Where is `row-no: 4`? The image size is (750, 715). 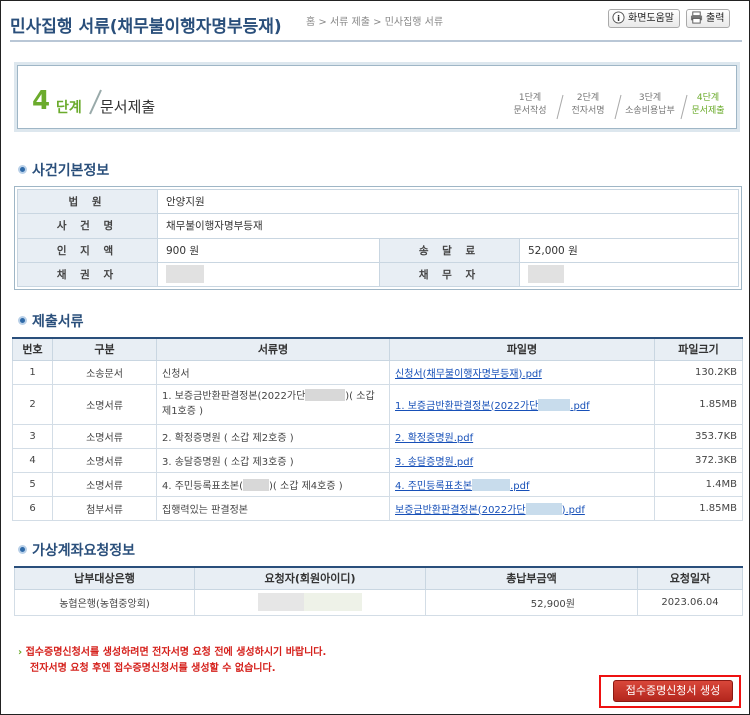
row-no: 4 is located at coordinates (32, 460).